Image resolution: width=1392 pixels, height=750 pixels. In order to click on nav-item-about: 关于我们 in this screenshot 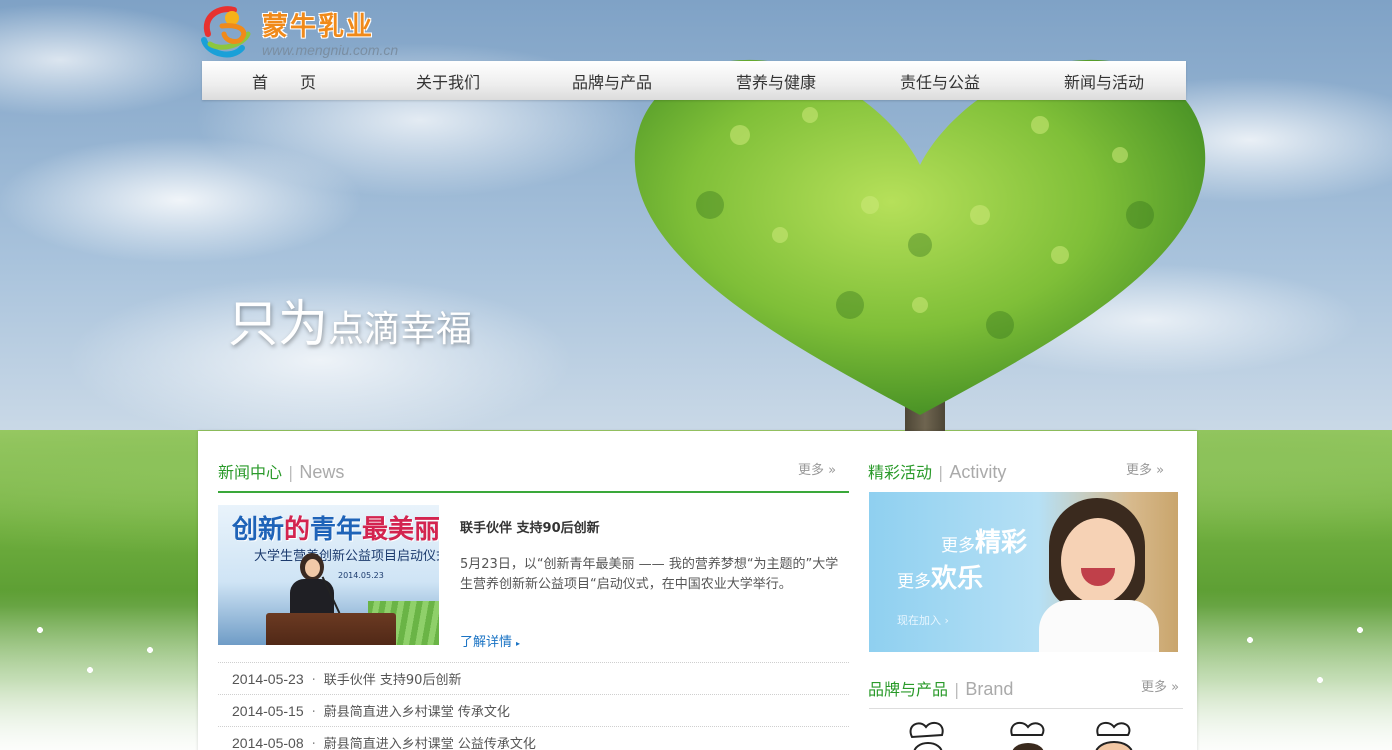, I will do `click(448, 81)`.